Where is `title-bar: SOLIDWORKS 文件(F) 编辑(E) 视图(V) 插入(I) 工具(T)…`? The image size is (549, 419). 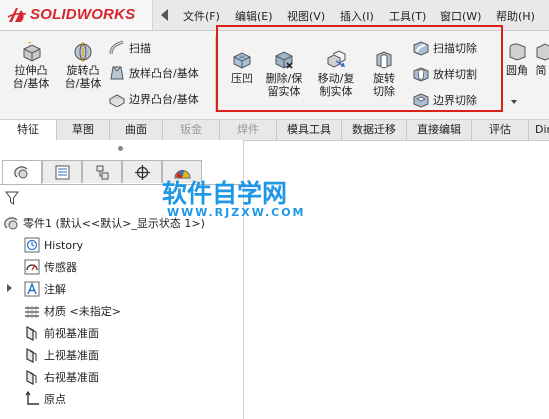 title-bar: SOLIDWORKS 文件(F) 编辑(E) 视图(V) 插入(I) 工具(T)… is located at coordinates (274, 15).